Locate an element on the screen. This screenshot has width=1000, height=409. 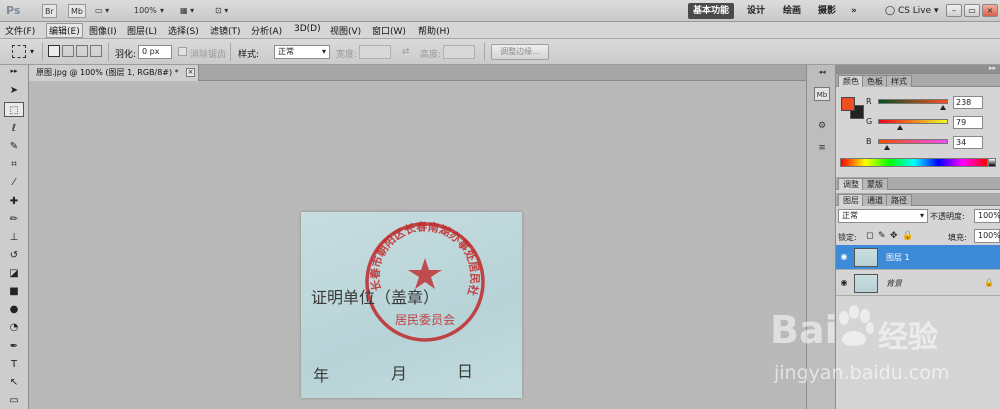
zoom-dropdown-icon: ▾ is located at coordinates (162, 11).